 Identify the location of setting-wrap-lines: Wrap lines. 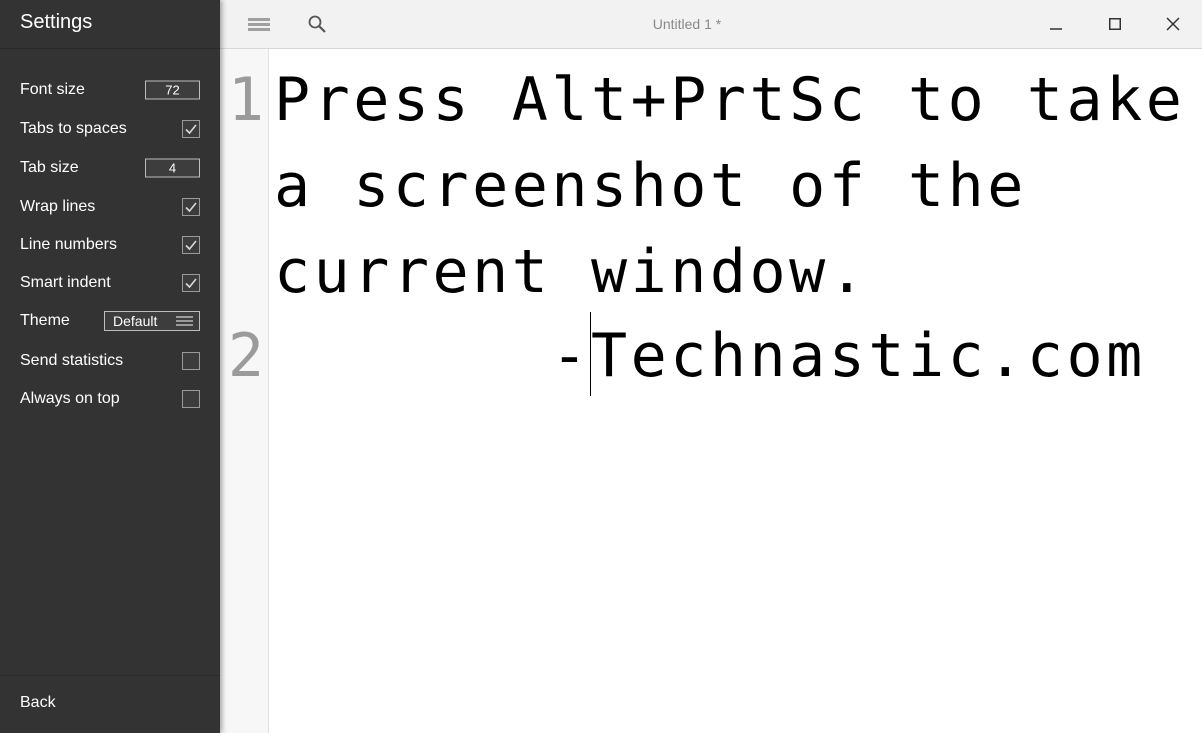
(110, 207).